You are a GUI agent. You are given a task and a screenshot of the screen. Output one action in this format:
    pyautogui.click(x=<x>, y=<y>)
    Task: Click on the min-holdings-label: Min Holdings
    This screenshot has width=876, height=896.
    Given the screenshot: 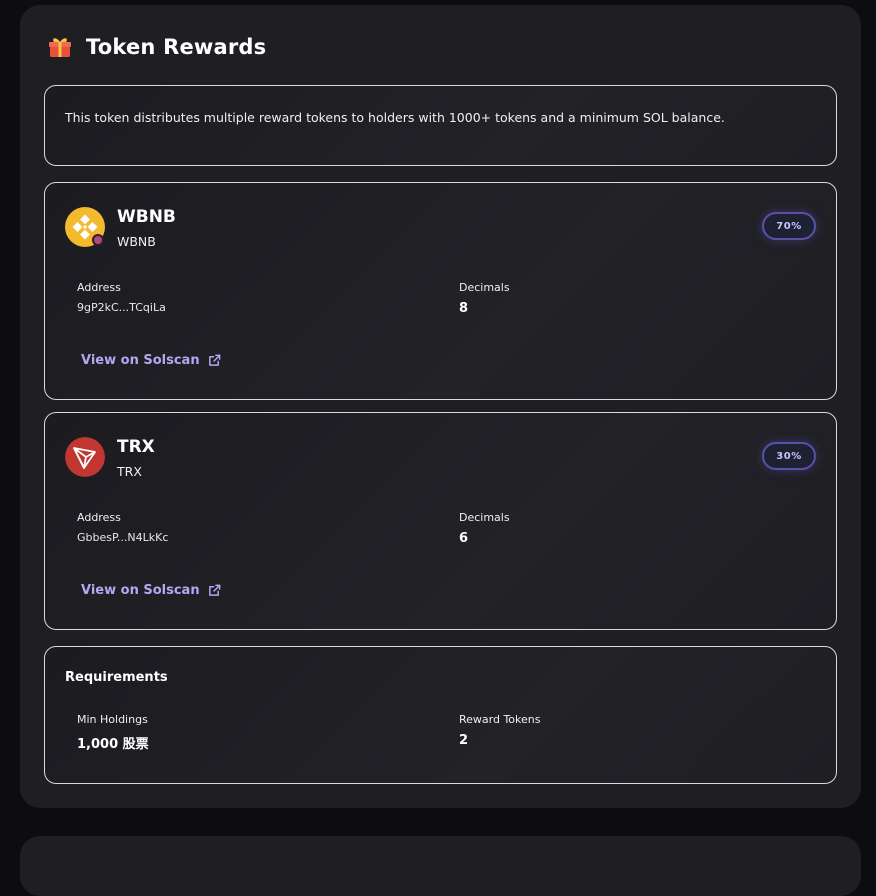 What is the action you would take?
    pyautogui.click(x=112, y=719)
    